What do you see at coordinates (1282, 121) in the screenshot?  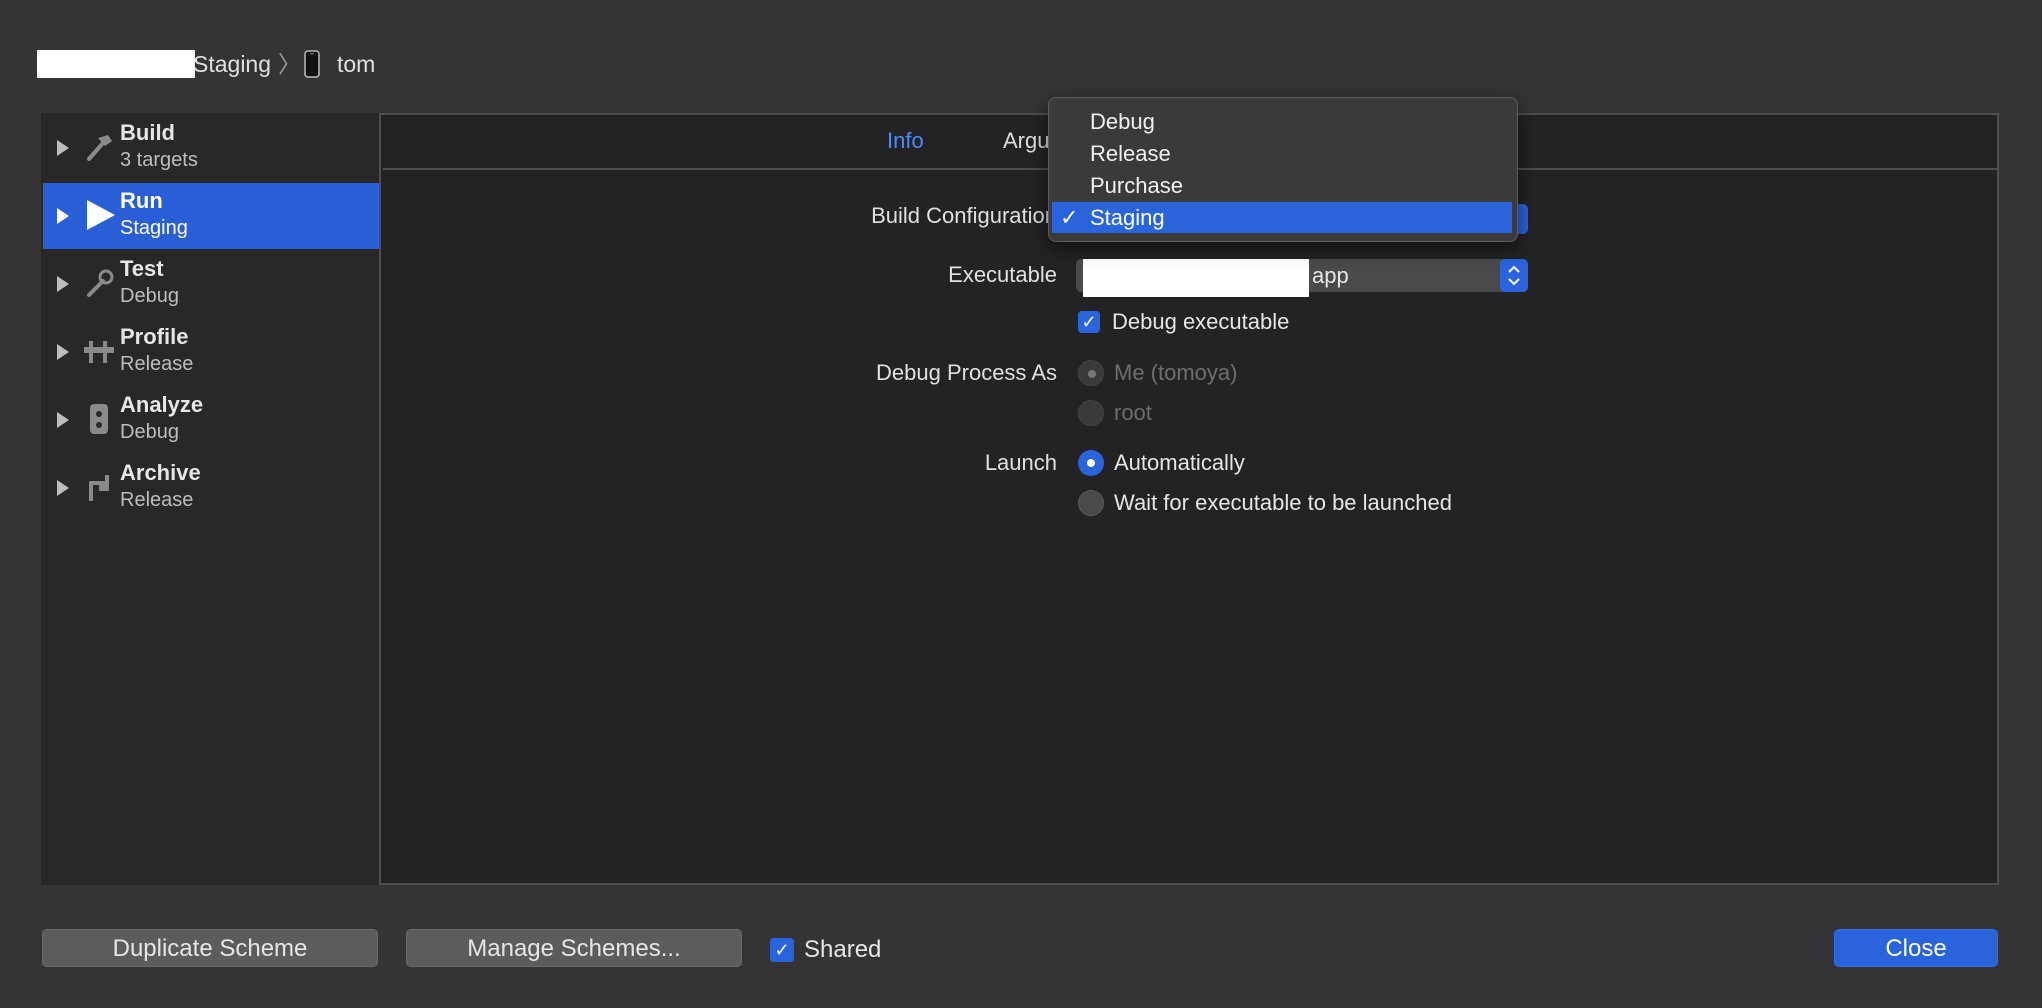 I see `menu-item-debug: Debug` at bounding box center [1282, 121].